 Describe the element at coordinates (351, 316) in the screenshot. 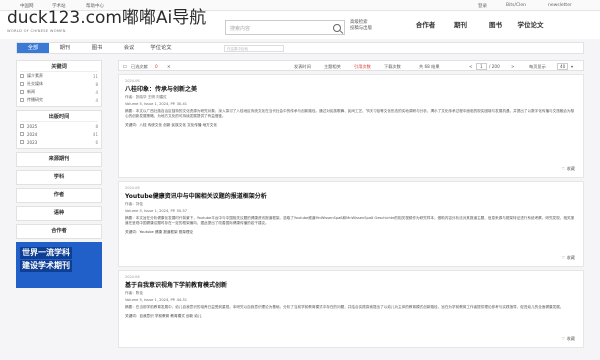

I see `result-keywords: 关键词：自我意识 学前教育 教育模式 创新 幼儿` at that location.